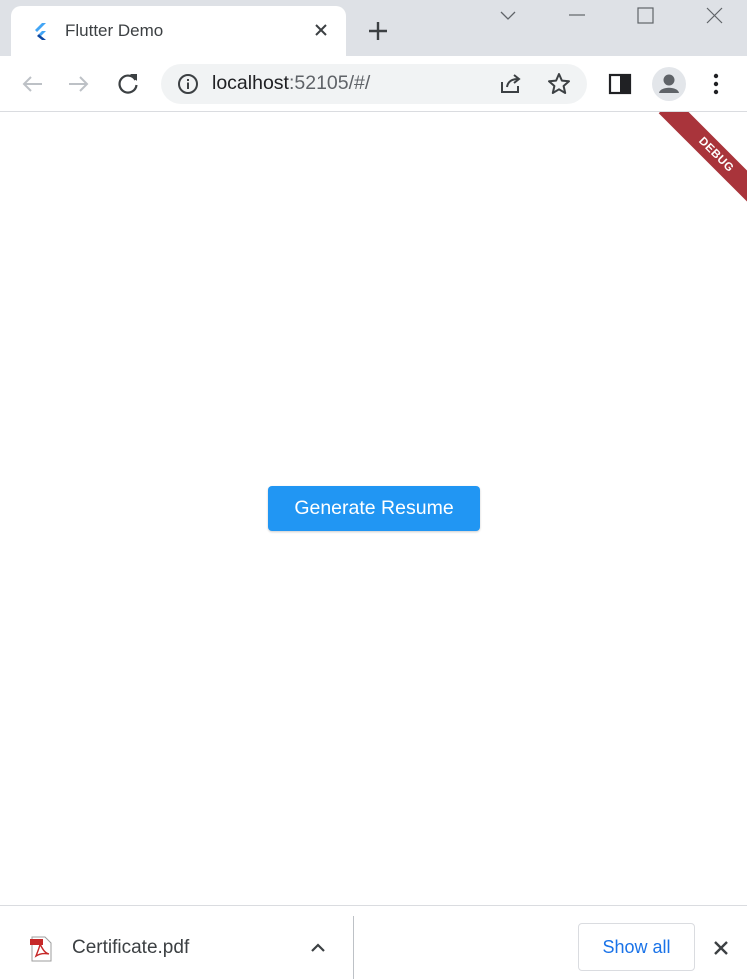  Describe the element at coordinates (128, 84) in the screenshot. I see `reload-icon` at that location.